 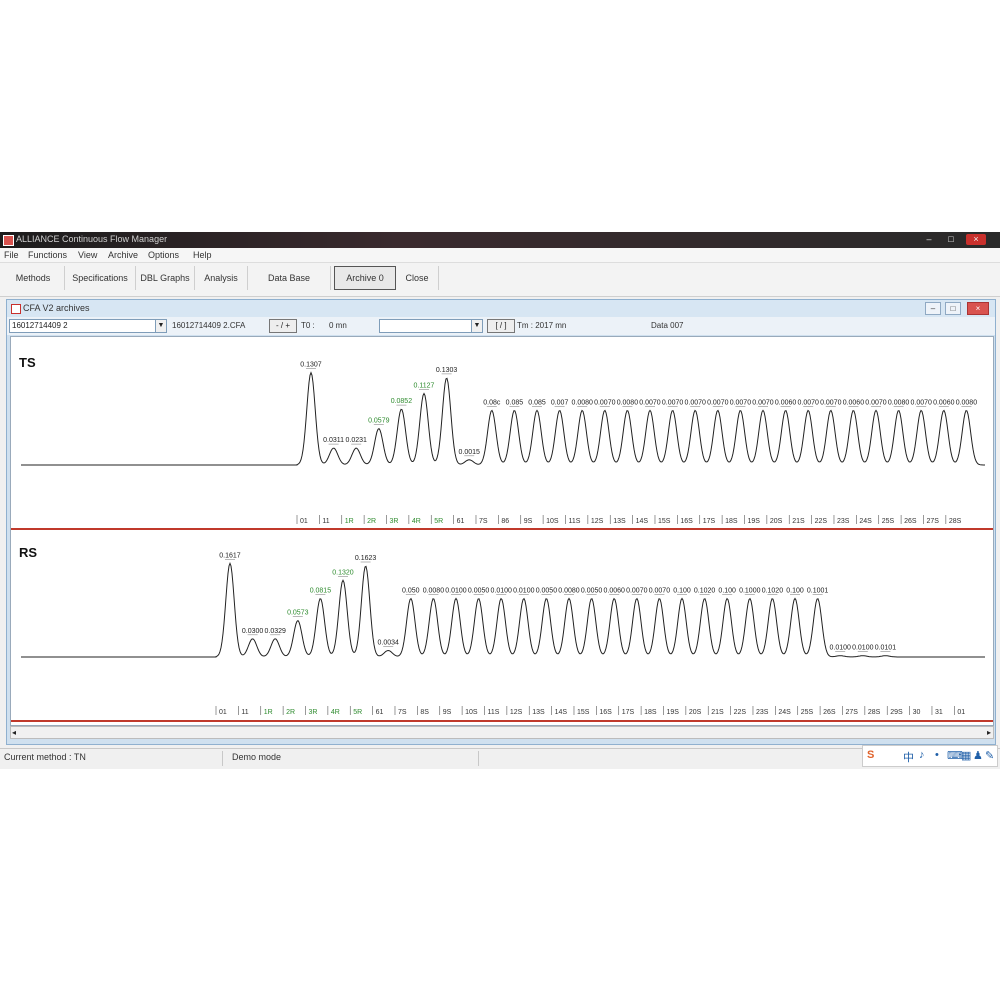 I want to click on axis-tick-label: 21S, so click(x=798, y=521).